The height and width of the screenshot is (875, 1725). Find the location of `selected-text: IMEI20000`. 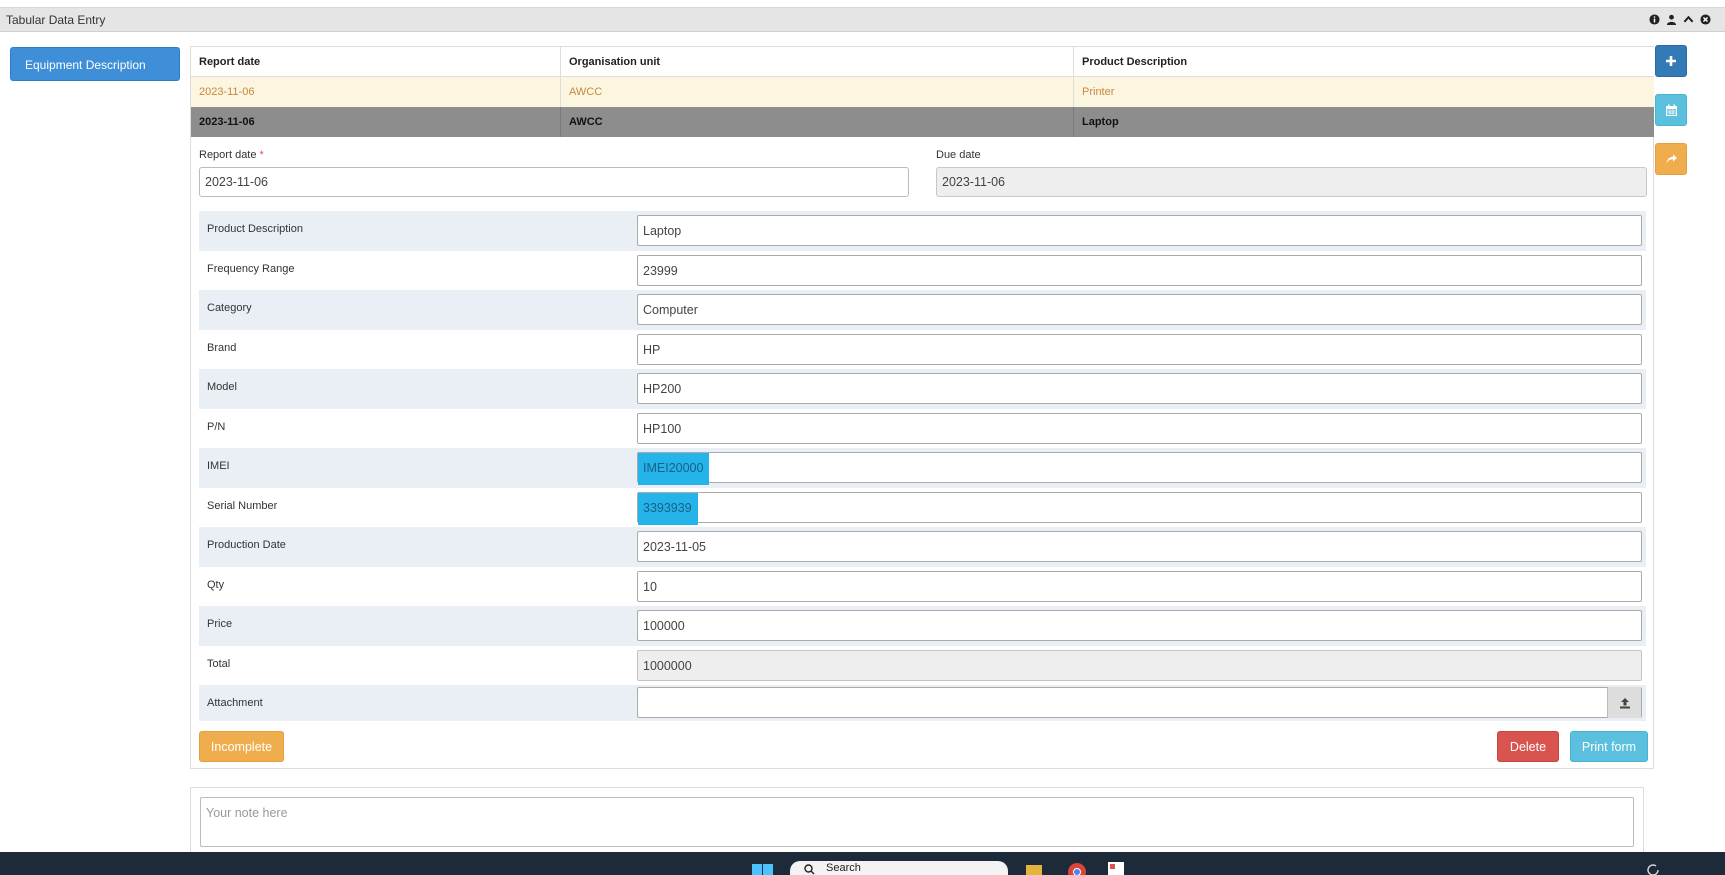

selected-text: IMEI20000 is located at coordinates (674, 469).